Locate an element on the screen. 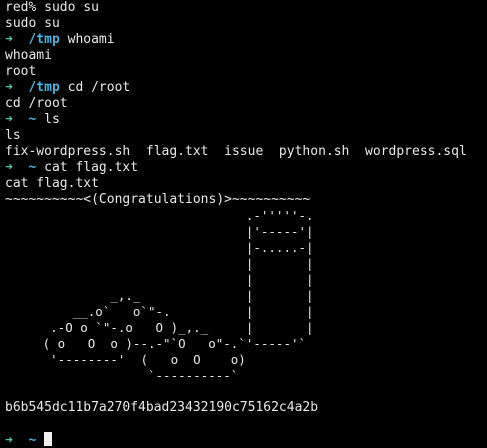 This screenshot has width=487, height=448. prompt-command: whoami is located at coordinates (91, 39).